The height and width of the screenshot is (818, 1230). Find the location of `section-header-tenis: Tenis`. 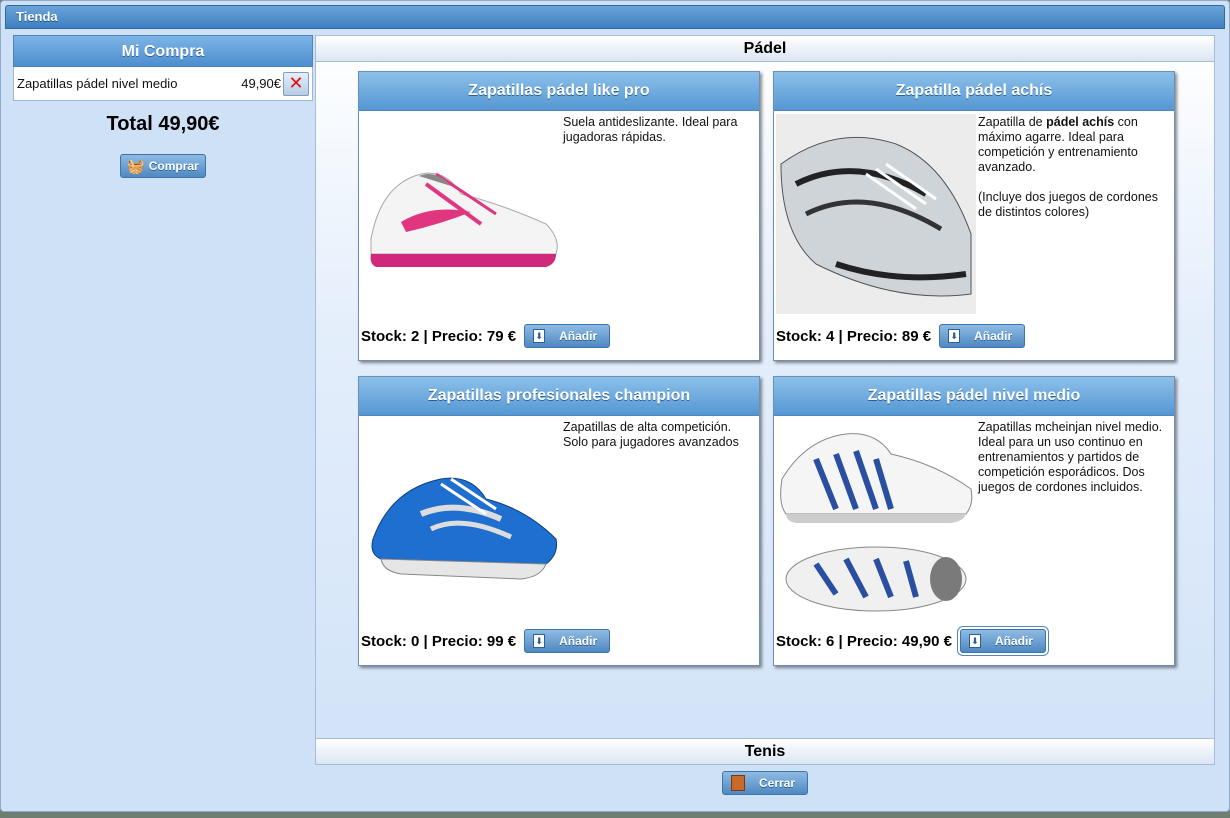

section-header-tenis: Tenis is located at coordinates (765, 751).